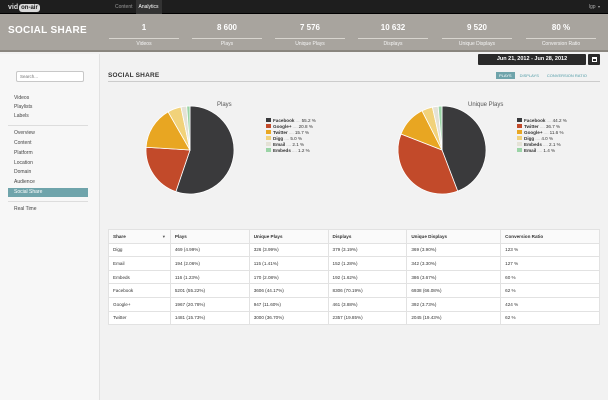 Image resolution: width=608 pixels, height=400 pixels. Describe the element at coordinates (550, 250) in the screenshot. I see `table-cell: 123 %` at that location.